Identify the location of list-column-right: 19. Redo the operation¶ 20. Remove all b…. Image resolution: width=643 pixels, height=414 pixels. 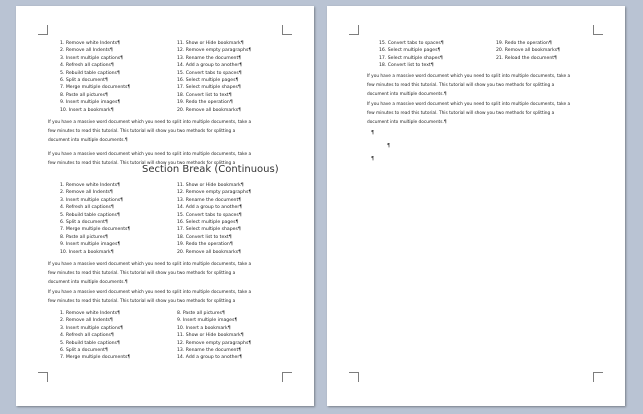
(528, 55).